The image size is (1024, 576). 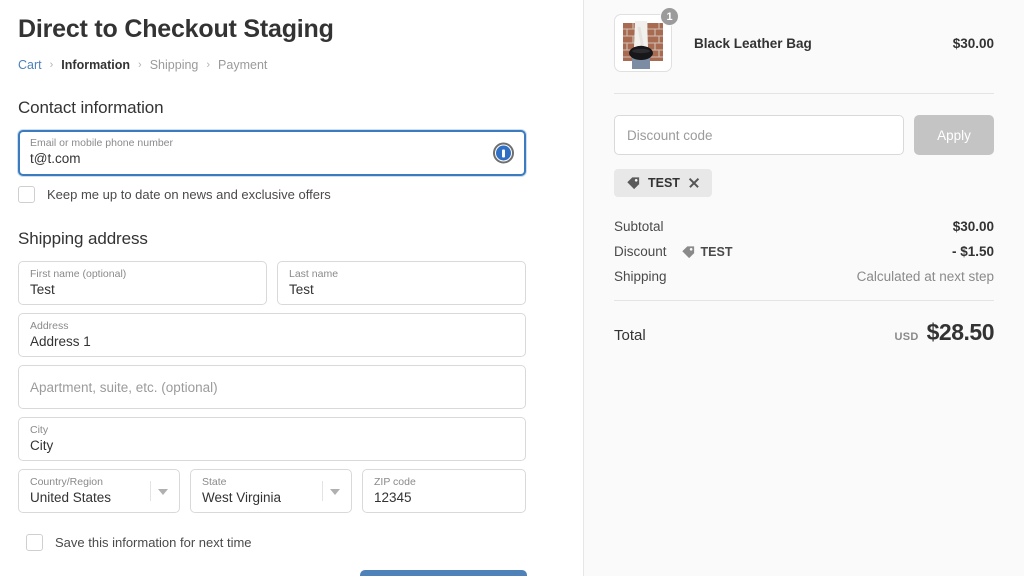 I want to click on country-value: United States, so click(x=71, y=497).